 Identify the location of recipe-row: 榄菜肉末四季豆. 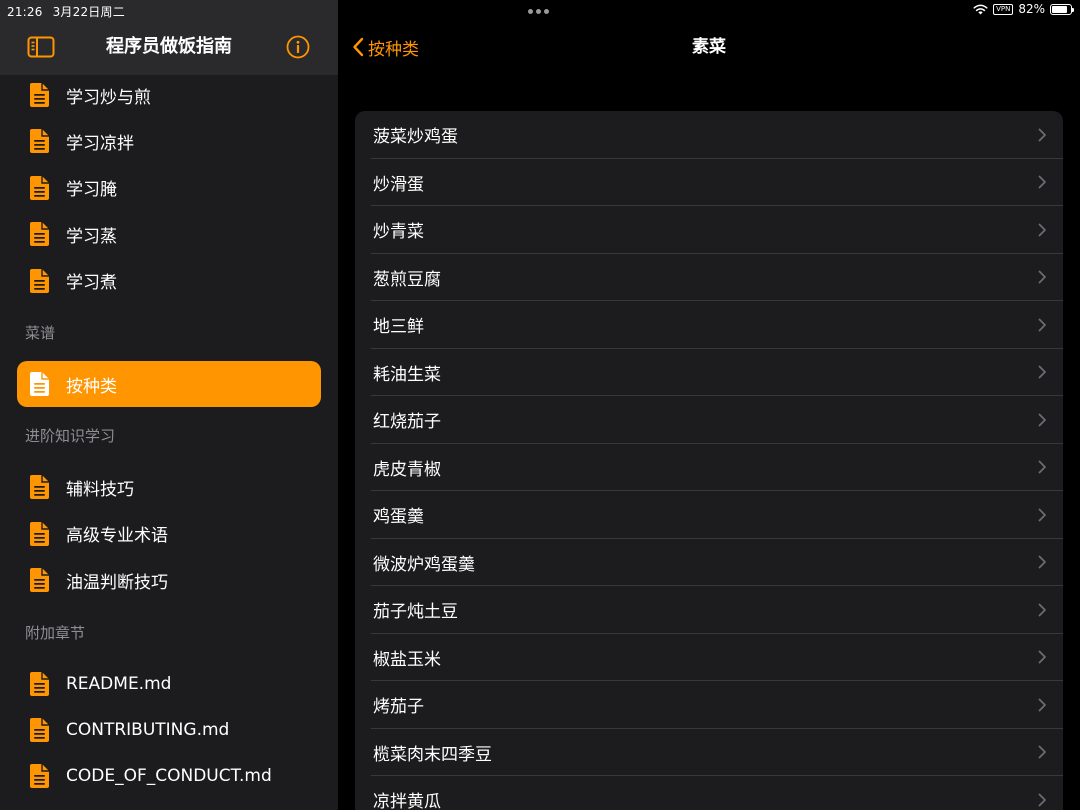
(709, 752).